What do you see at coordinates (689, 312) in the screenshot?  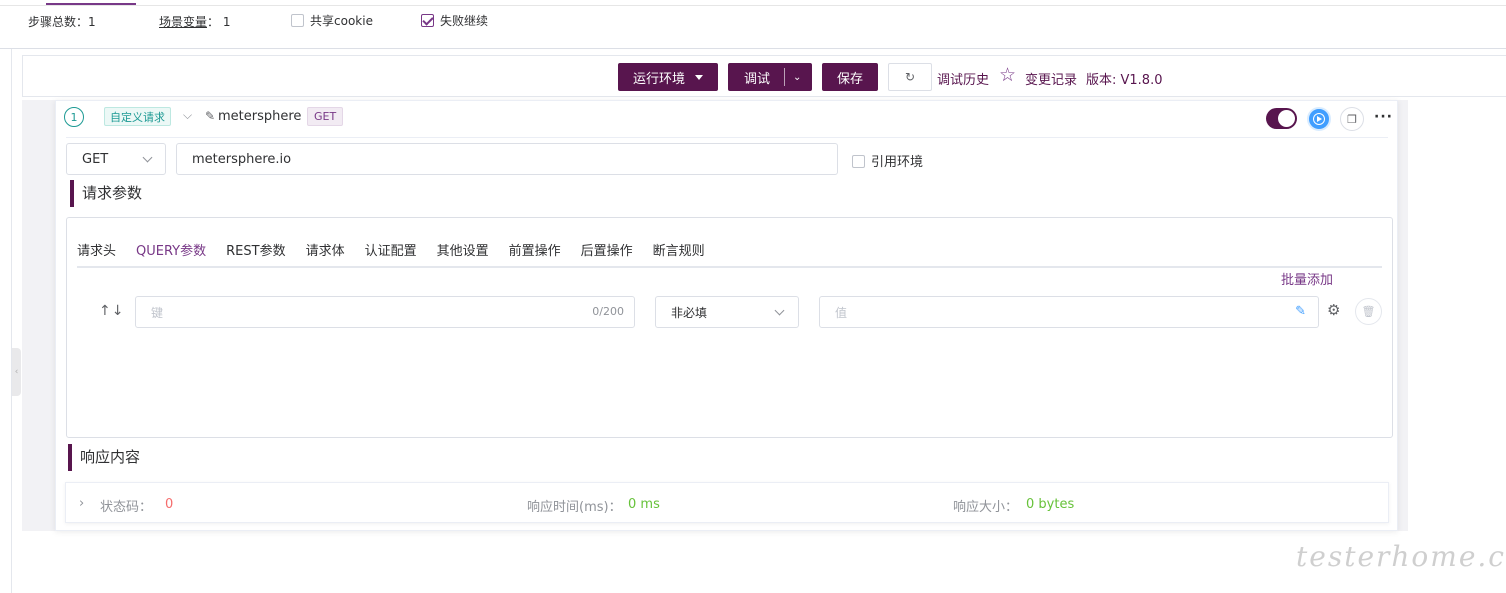 I see `required-value: 非必填` at bounding box center [689, 312].